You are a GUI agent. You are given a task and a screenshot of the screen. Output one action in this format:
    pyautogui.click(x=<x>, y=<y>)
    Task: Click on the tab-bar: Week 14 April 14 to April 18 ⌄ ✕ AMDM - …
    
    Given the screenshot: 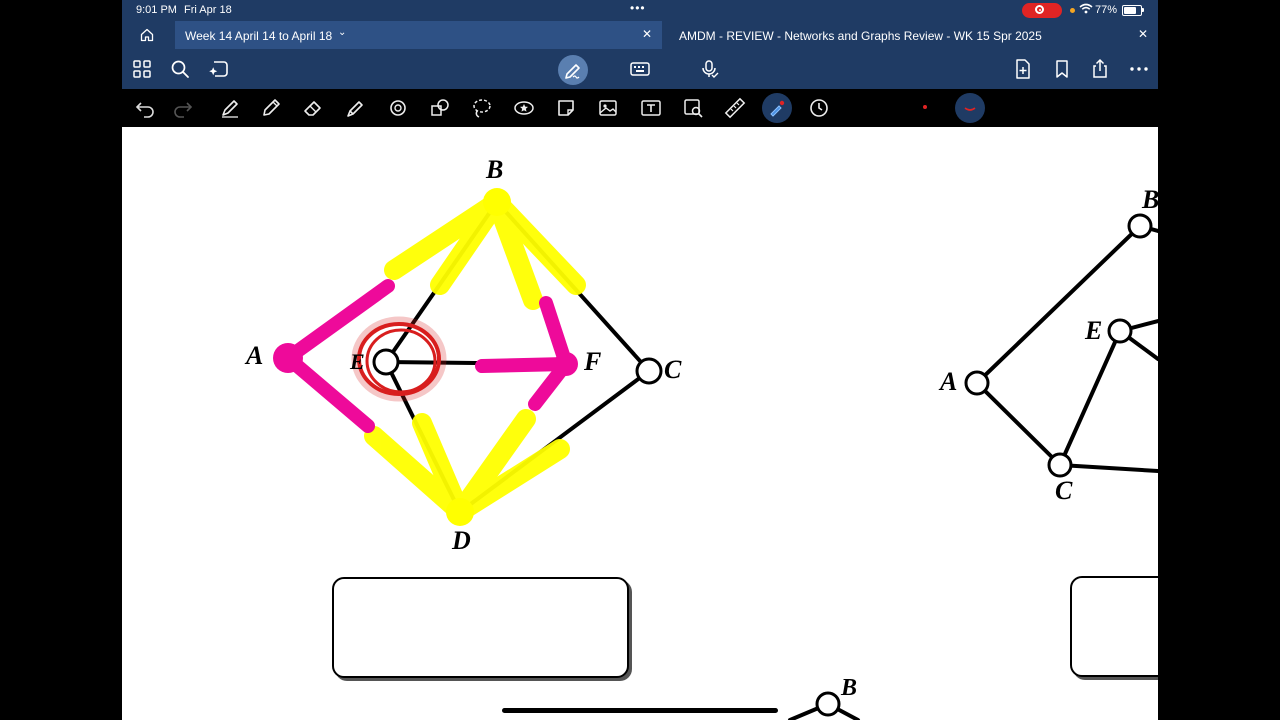 What is the action you would take?
    pyautogui.click(x=640, y=35)
    